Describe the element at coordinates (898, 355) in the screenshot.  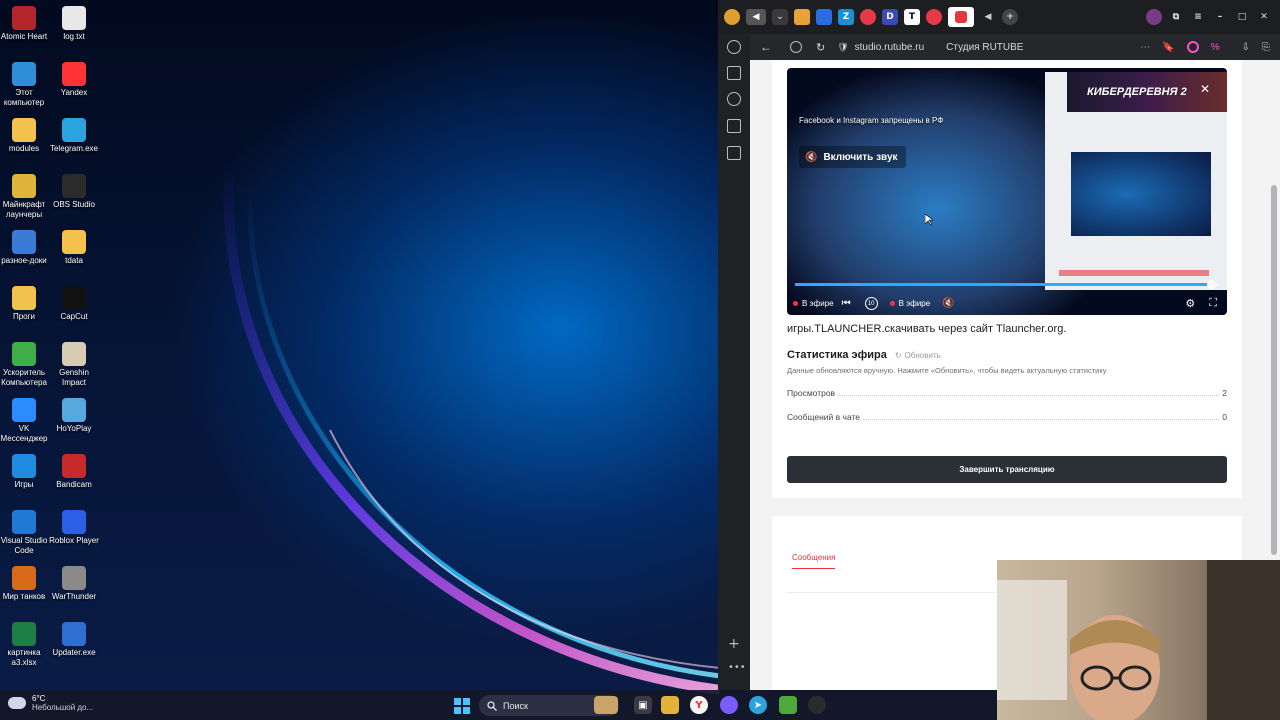
I see `refresh-icon: ↻` at that location.